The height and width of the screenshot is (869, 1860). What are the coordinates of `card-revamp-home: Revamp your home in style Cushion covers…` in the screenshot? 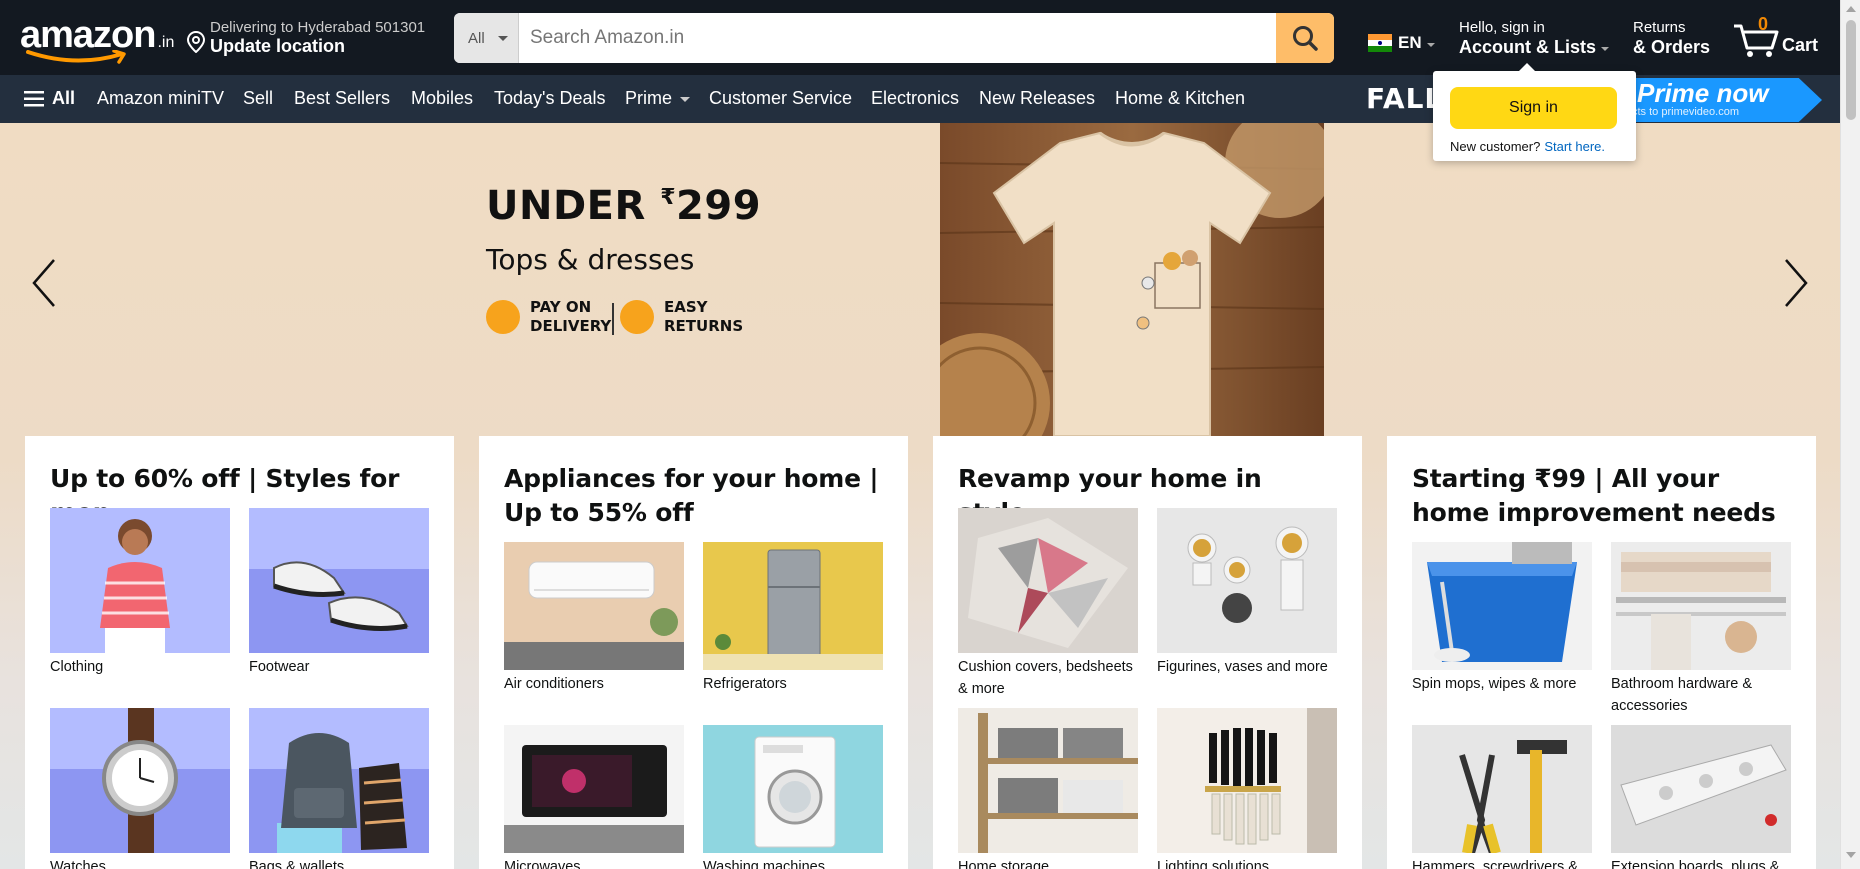 It's located at (1147, 652).